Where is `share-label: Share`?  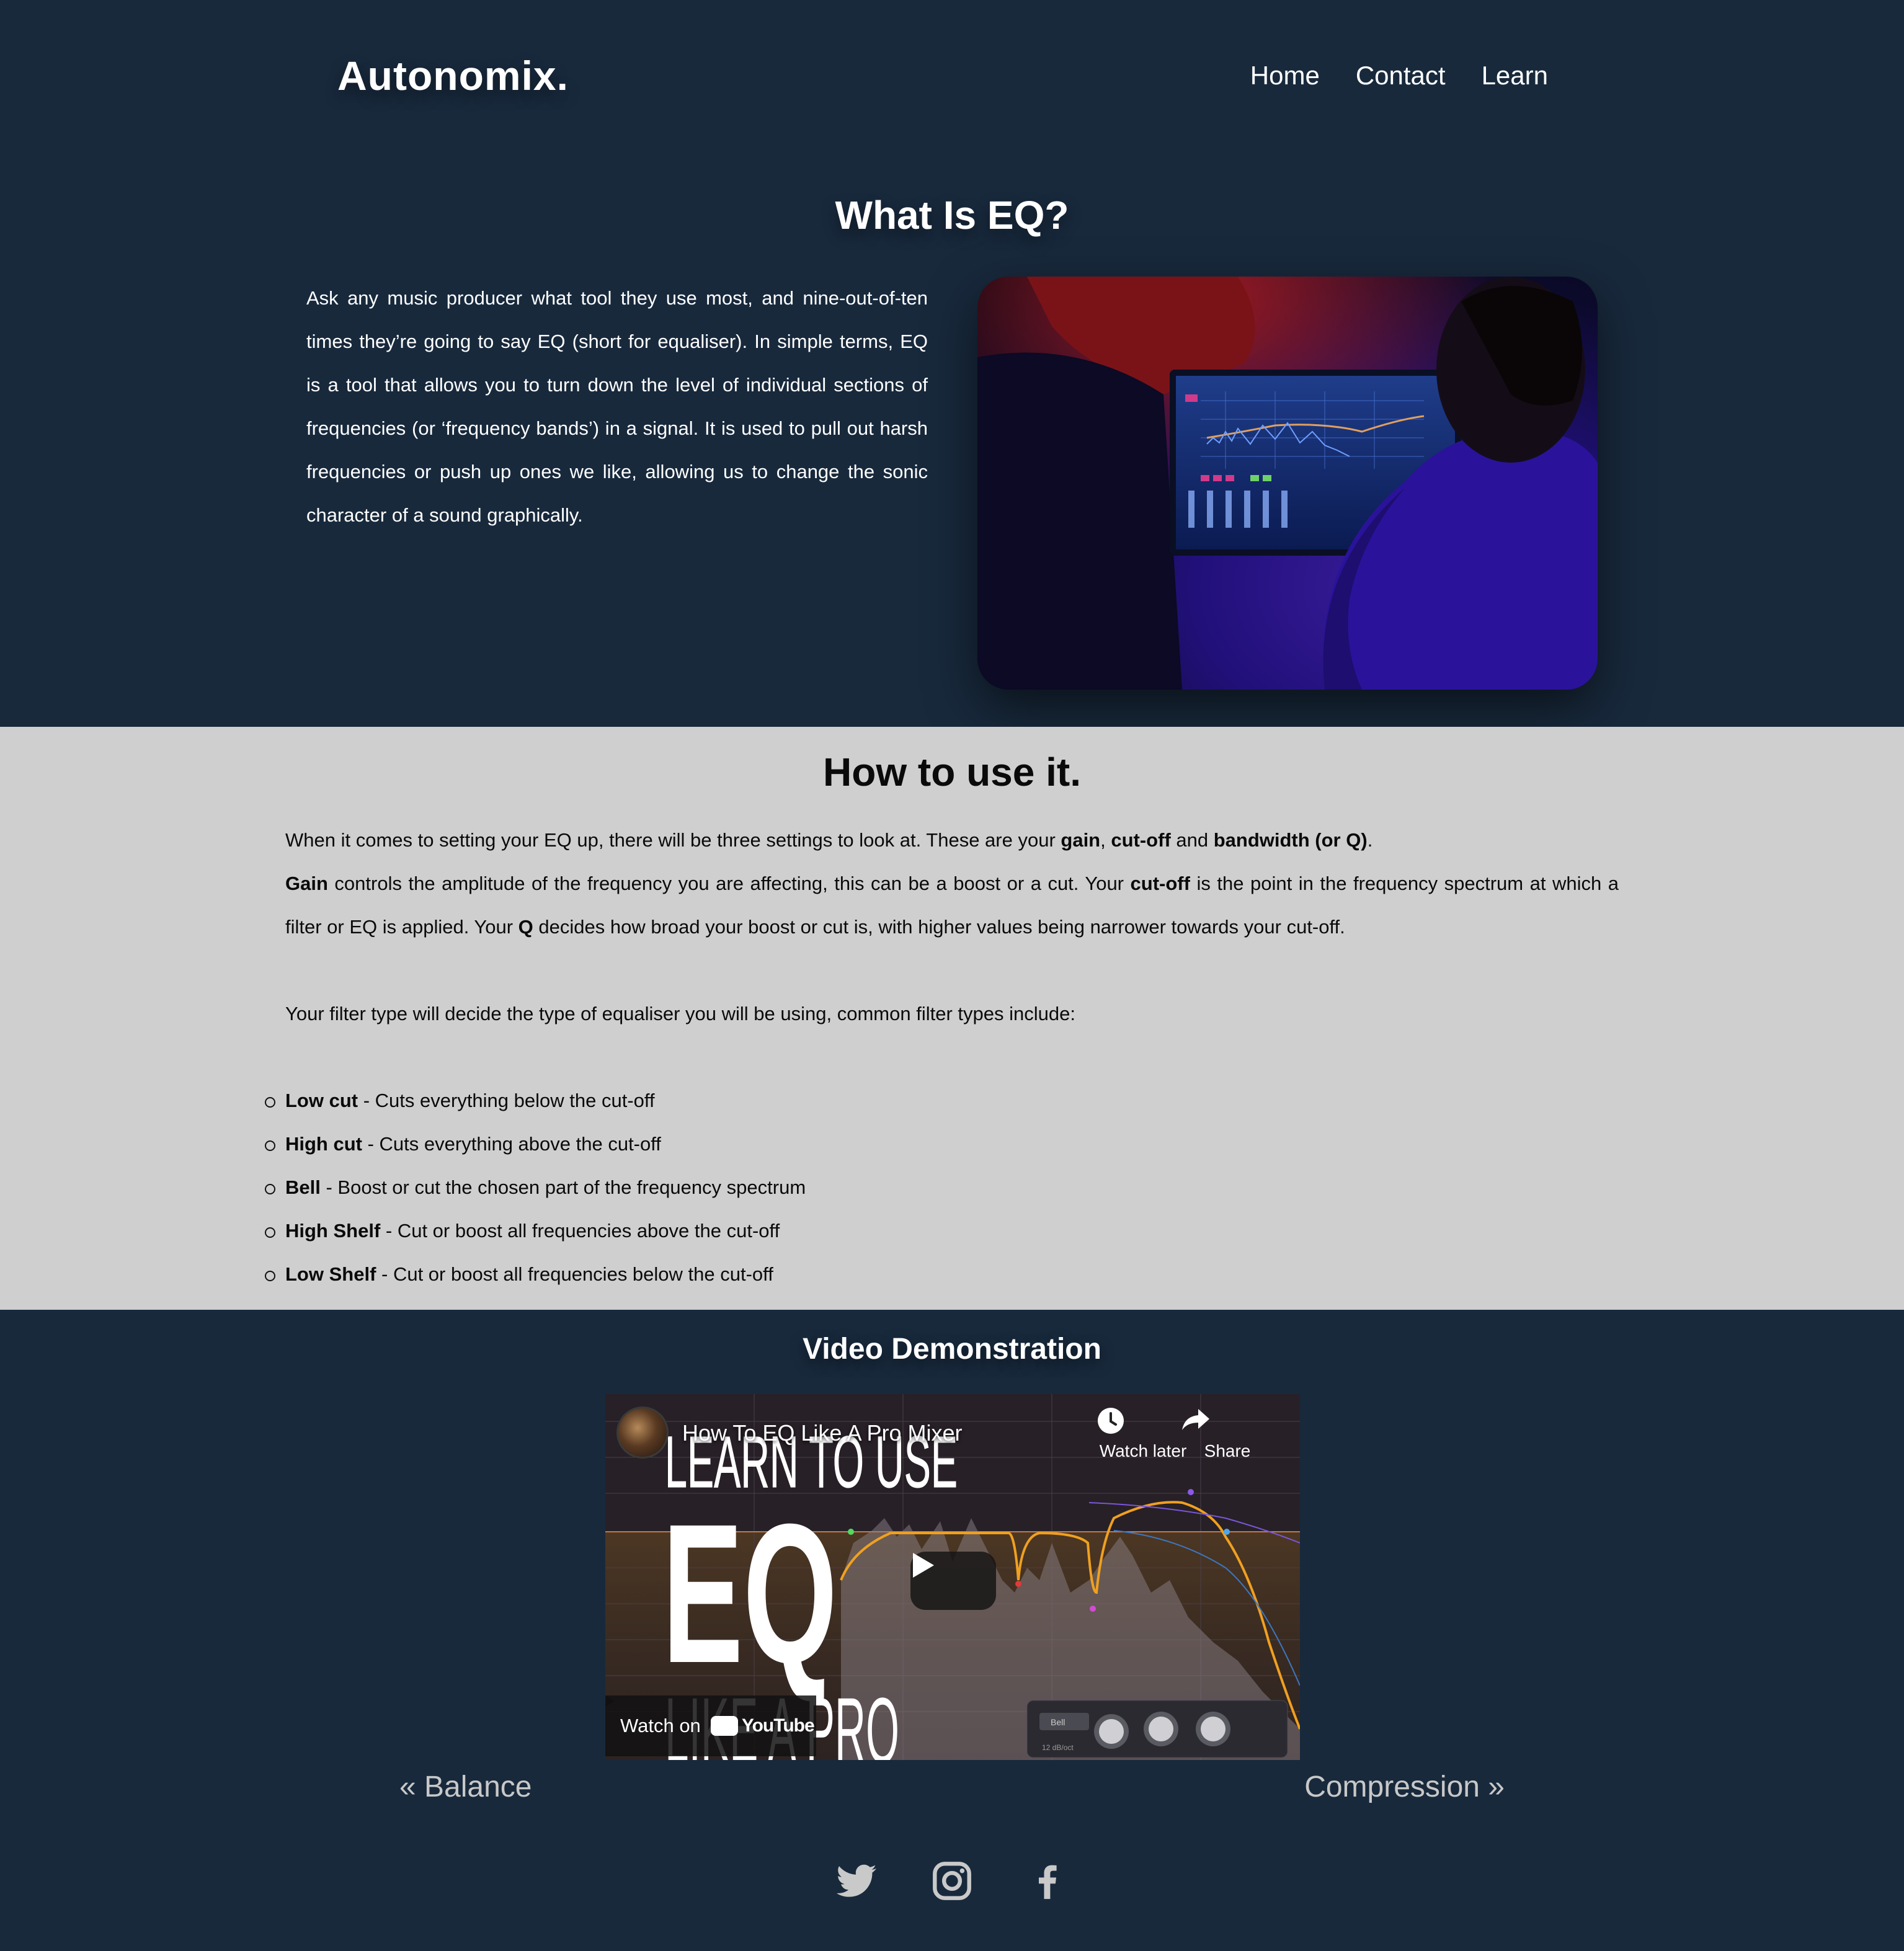
share-label: Share is located at coordinates (1228, 1450).